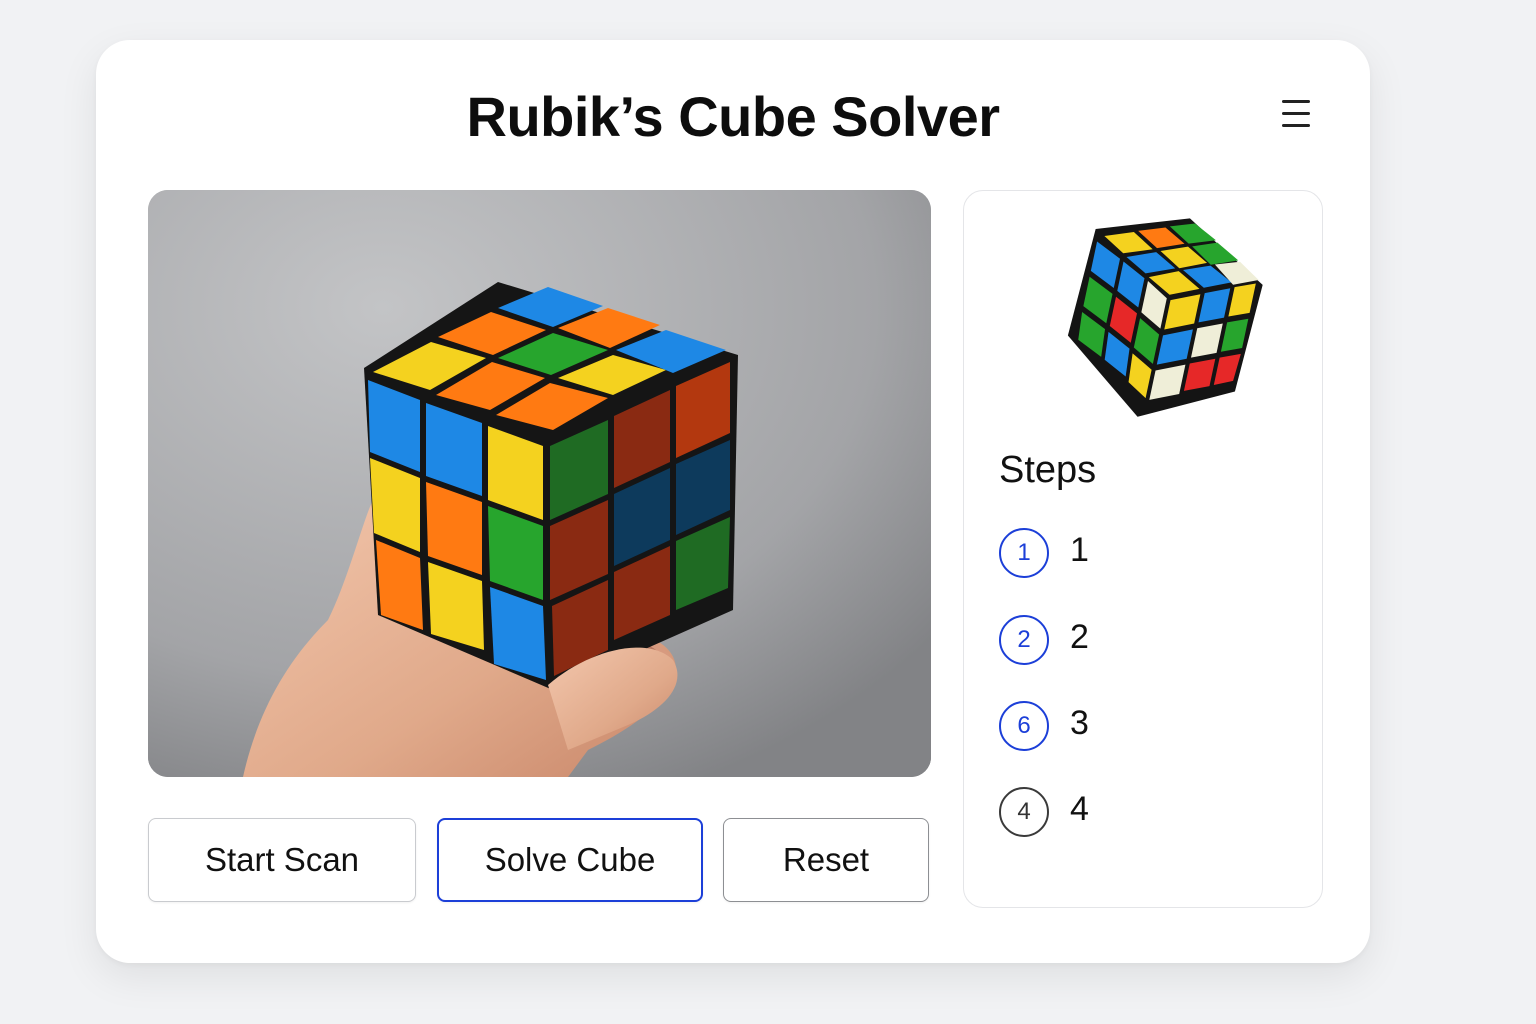  What do you see at coordinates (733, 116) in the screenshot?
I see `page-title: Rubik’s Cube Solver` at bounding box center [733, 116].